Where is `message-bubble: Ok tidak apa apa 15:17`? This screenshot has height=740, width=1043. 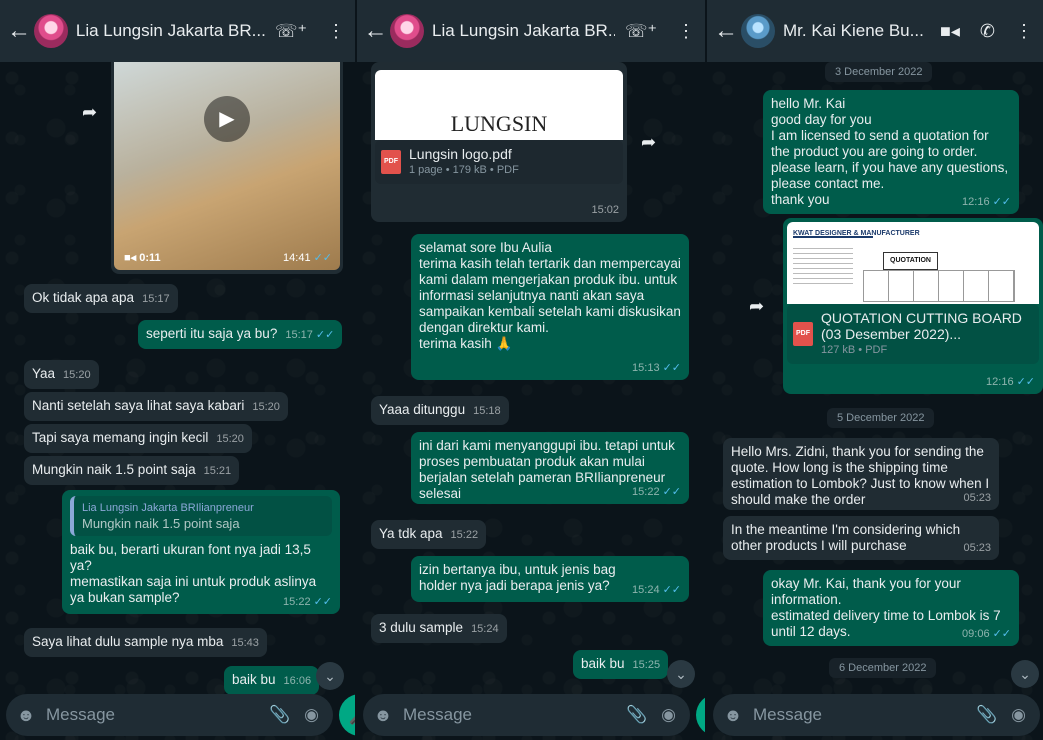 message-bubble: Ok tidak apa apa 15:17 is located at coordinates (101, 298).